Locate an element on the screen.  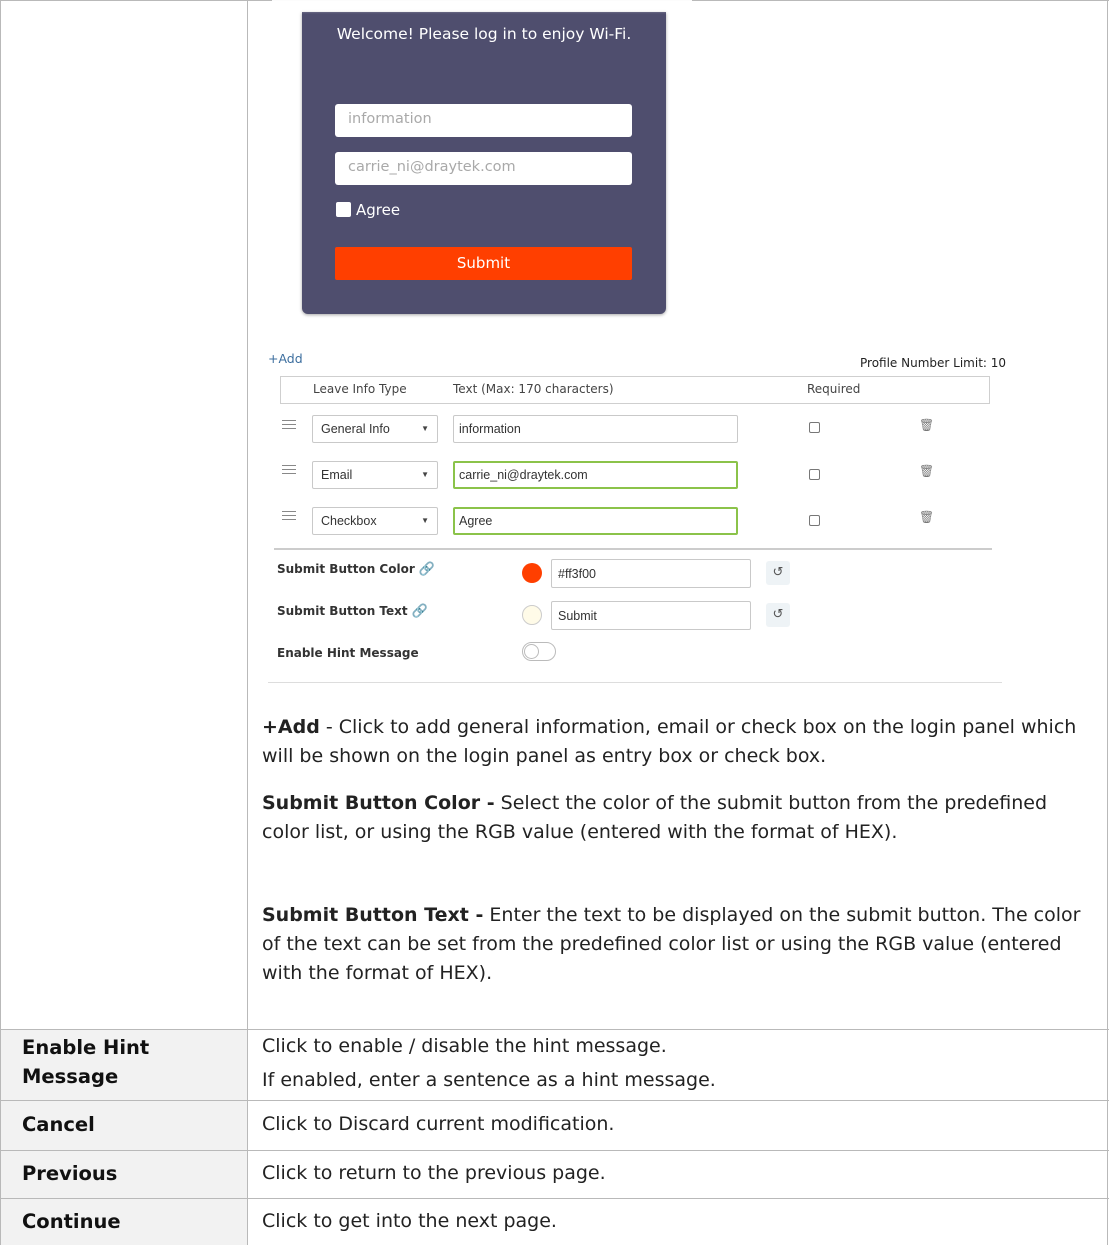
submit-color-input: #ff3f00 is located at coordinates (651, 573).